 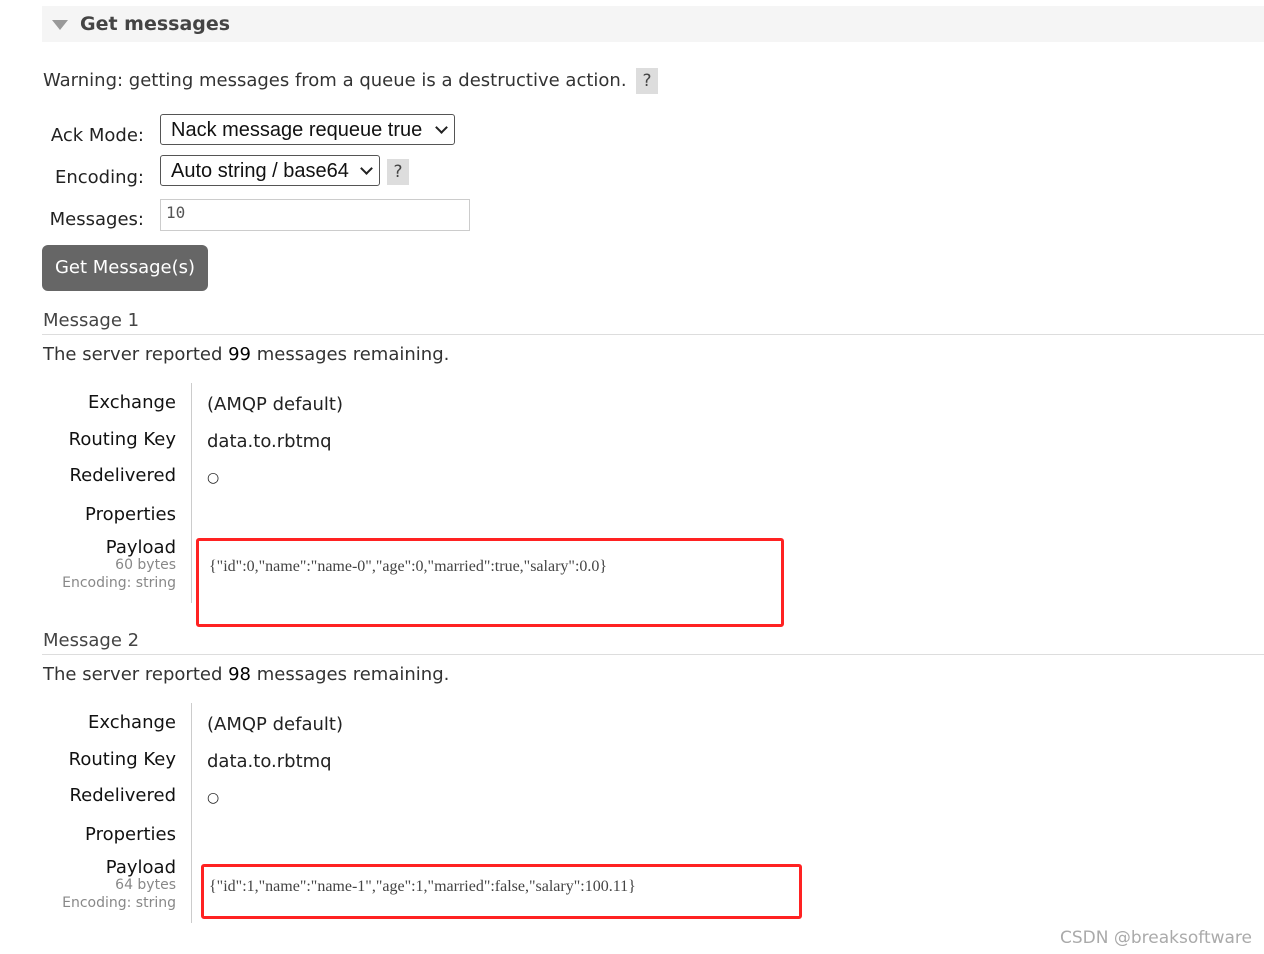 I want to click on messages-input: 10, so click(x=315, y=215).